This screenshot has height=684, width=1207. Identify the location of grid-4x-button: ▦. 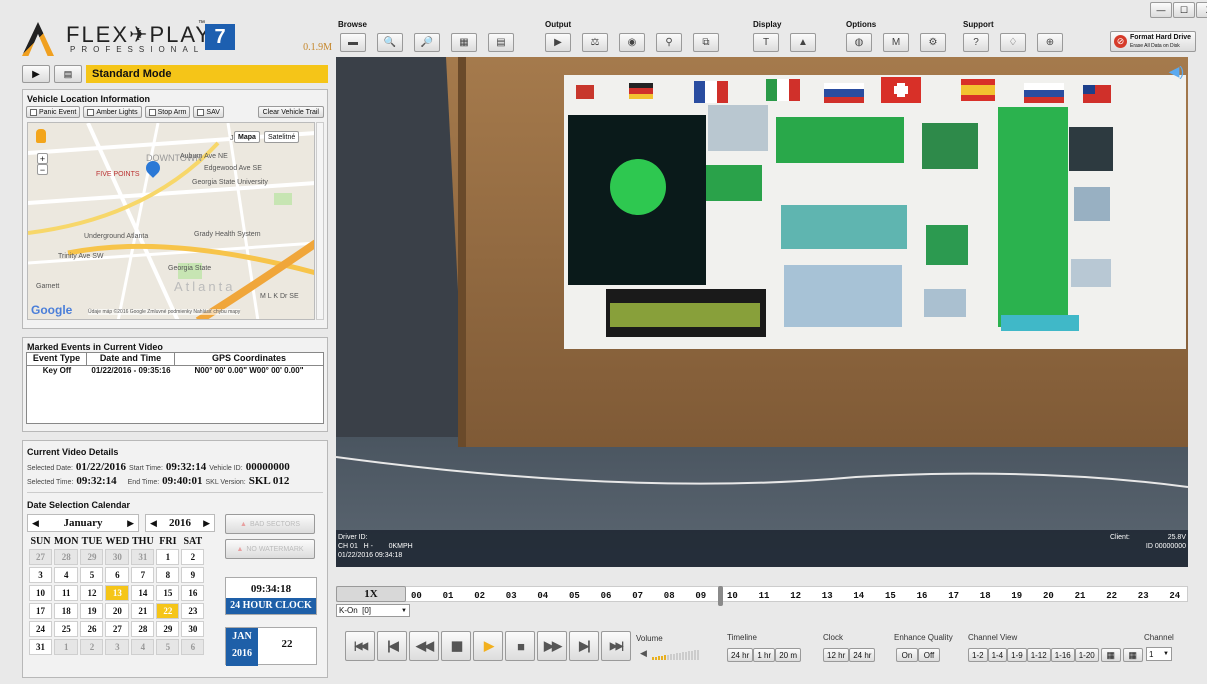
(1132, 655).